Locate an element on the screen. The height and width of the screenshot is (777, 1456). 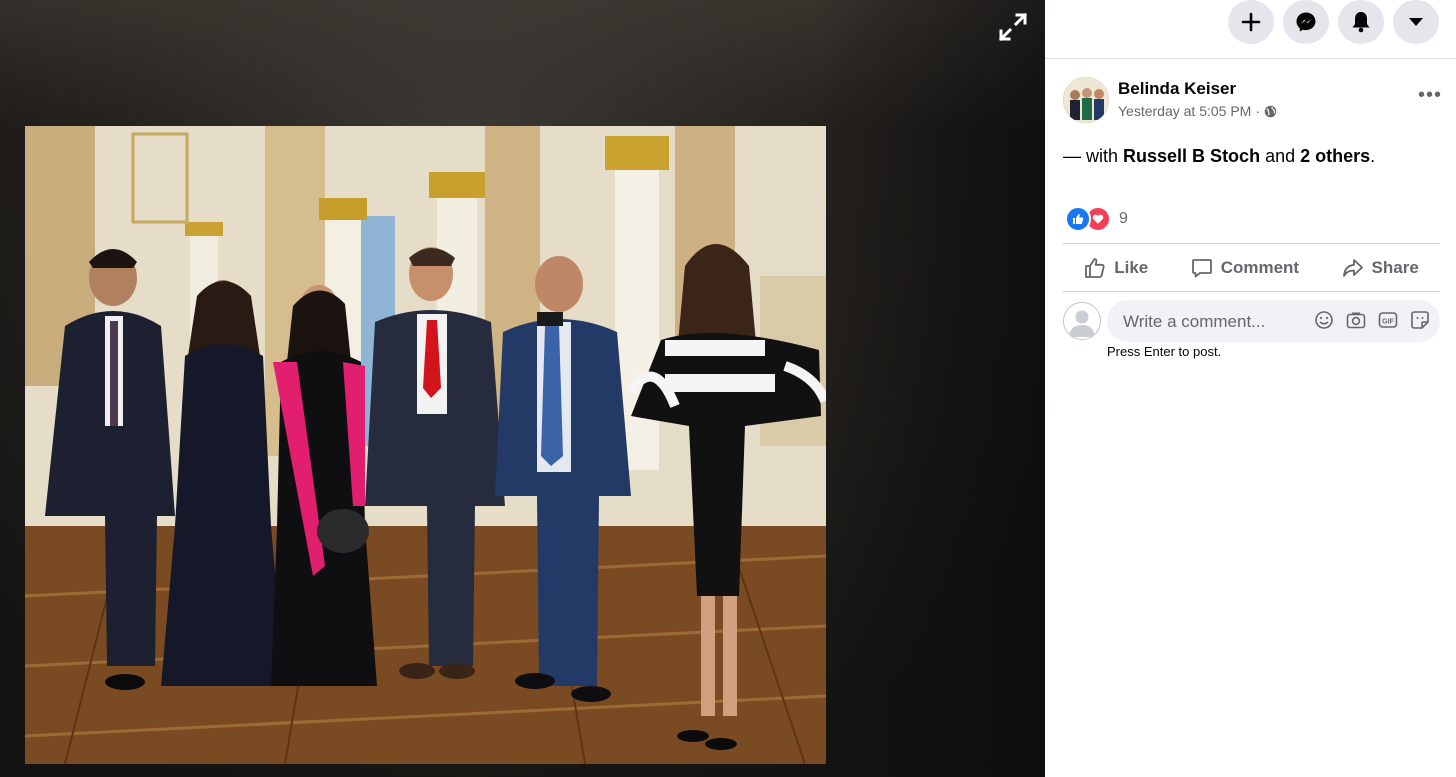
user-avatar-icon is located at coordinates (1082, 321).